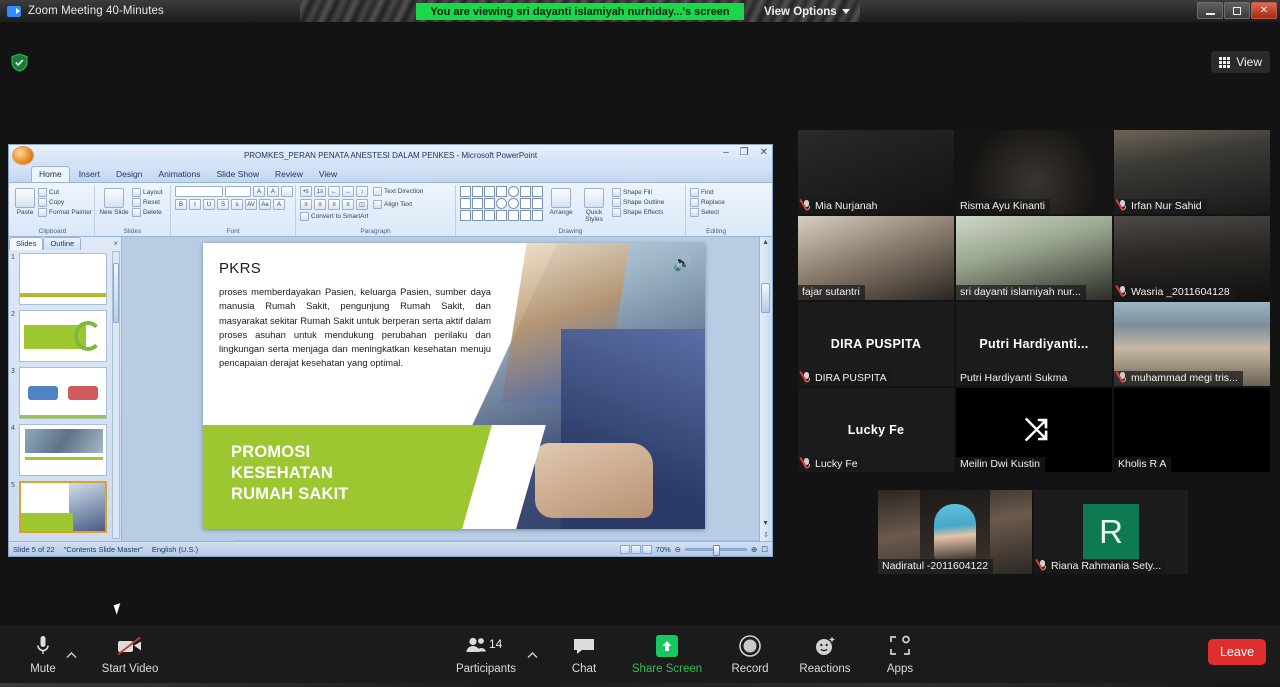 The image size is (1280, 687). Describe the element at coordinates (667, 654) in the screenshot. I see `share-screen-button: Share Screen` at that location.